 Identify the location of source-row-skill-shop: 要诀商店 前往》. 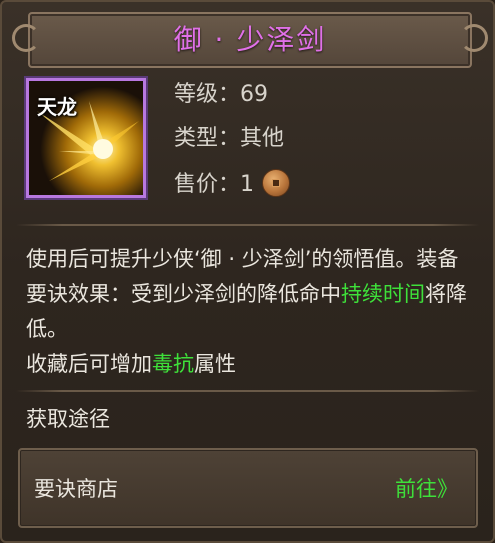
(248, 488).